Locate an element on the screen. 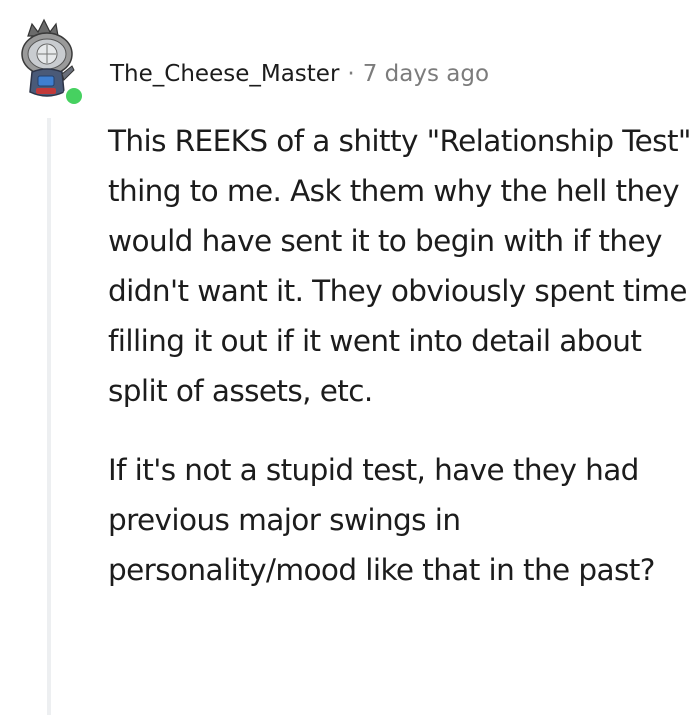 Image resolution: width=700 pixels, height=715 pixels. thread-collapse-line is located at coordinates (49, 416).